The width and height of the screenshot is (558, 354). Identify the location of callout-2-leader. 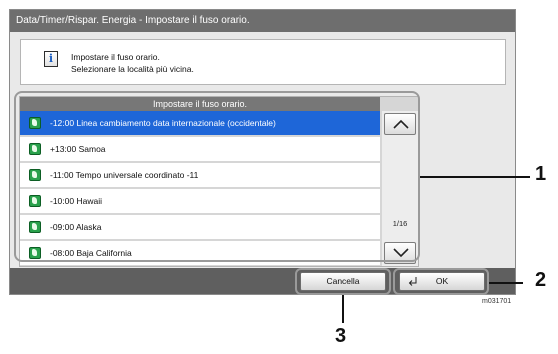
(506, 283).